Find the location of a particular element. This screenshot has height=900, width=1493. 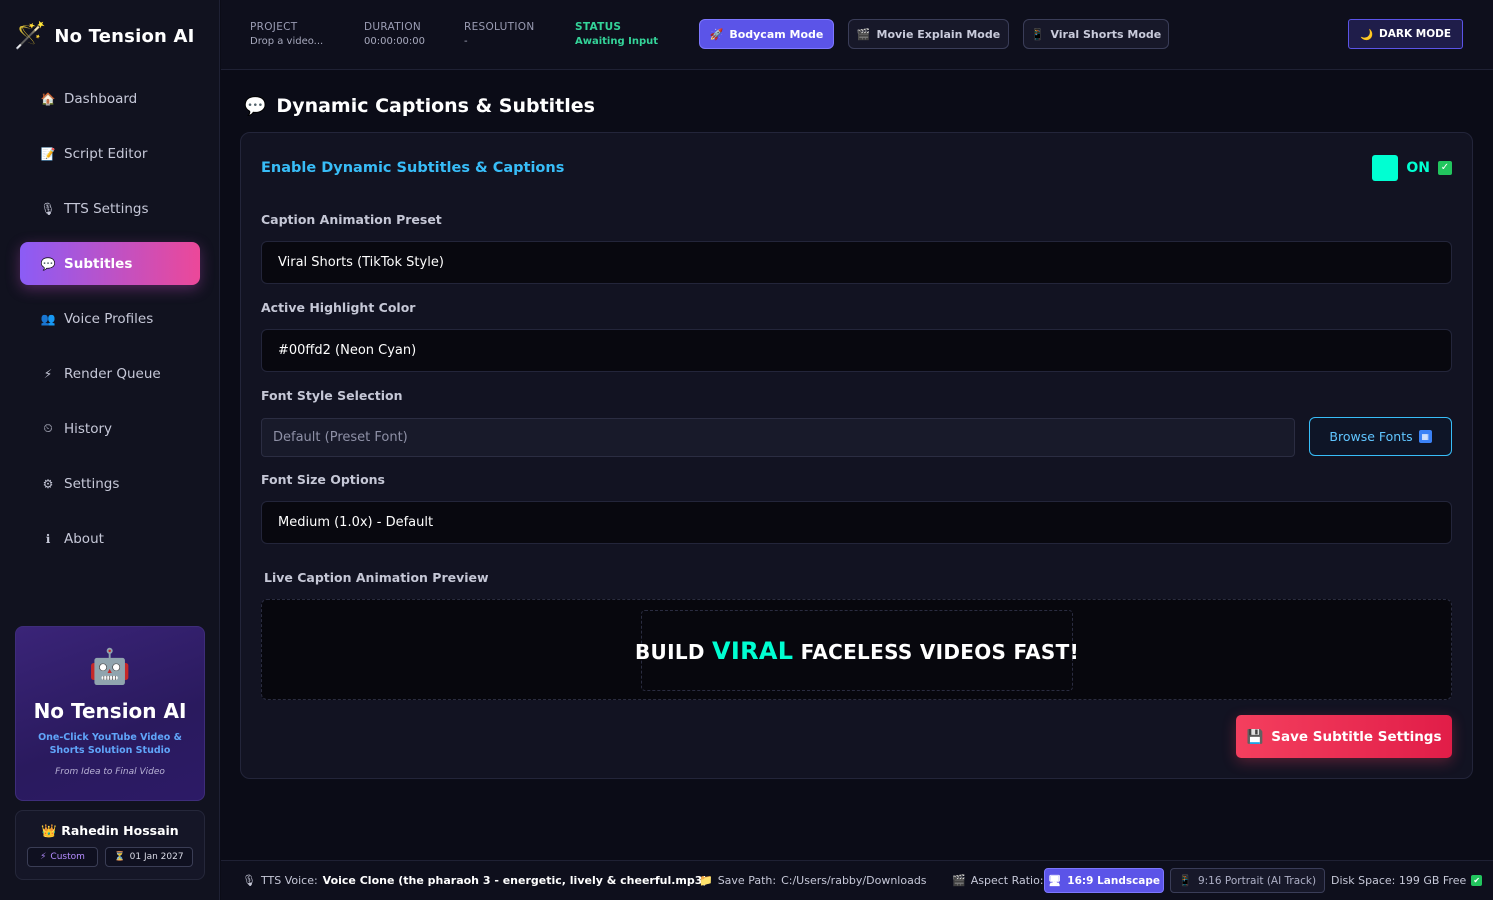

users-icon: 👥 is located at coordinates (48, 318).